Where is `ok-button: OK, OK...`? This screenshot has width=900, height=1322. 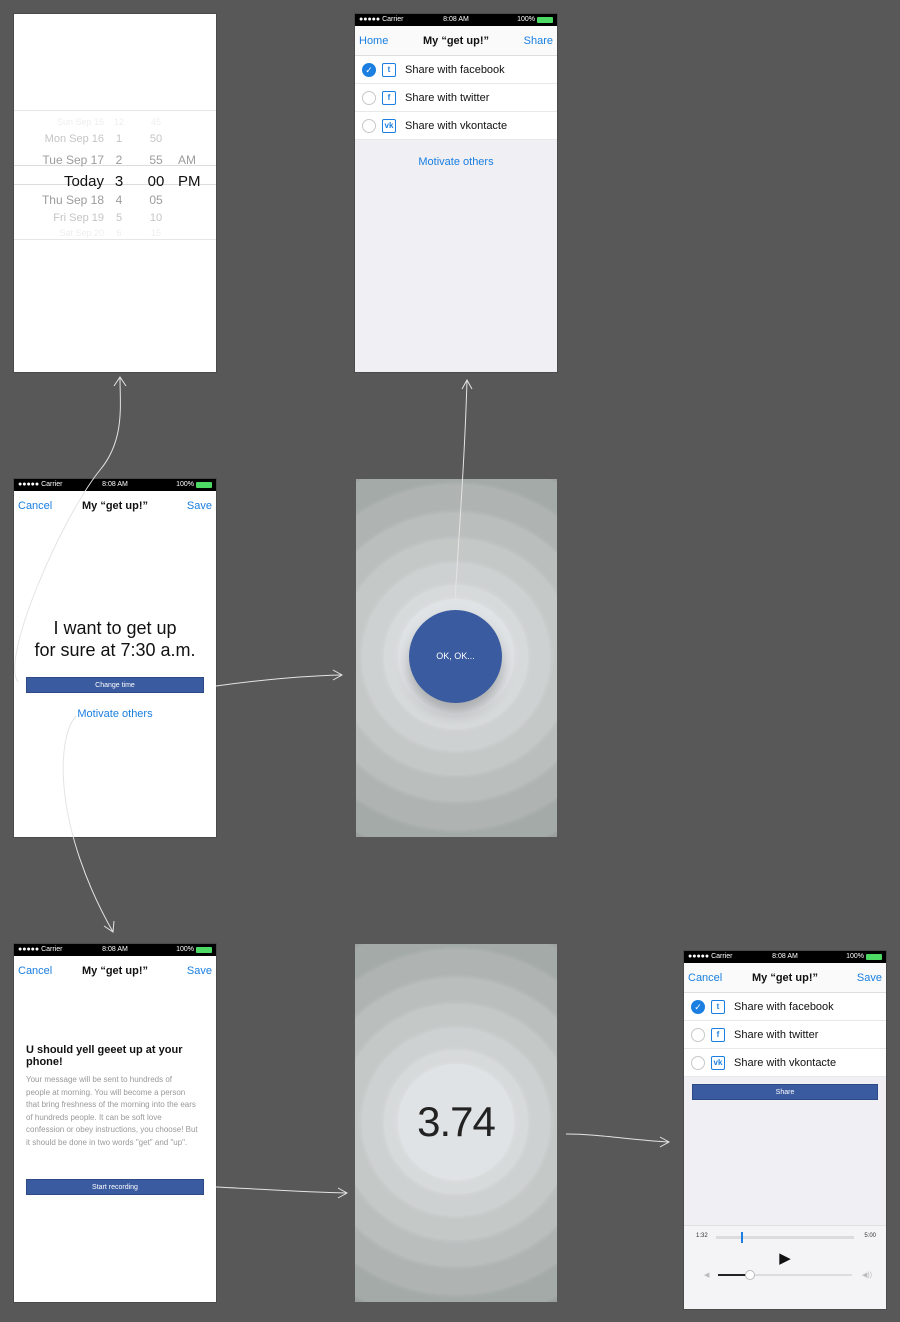
ok-button: OK, OK... is located at coordinates (455, 656).